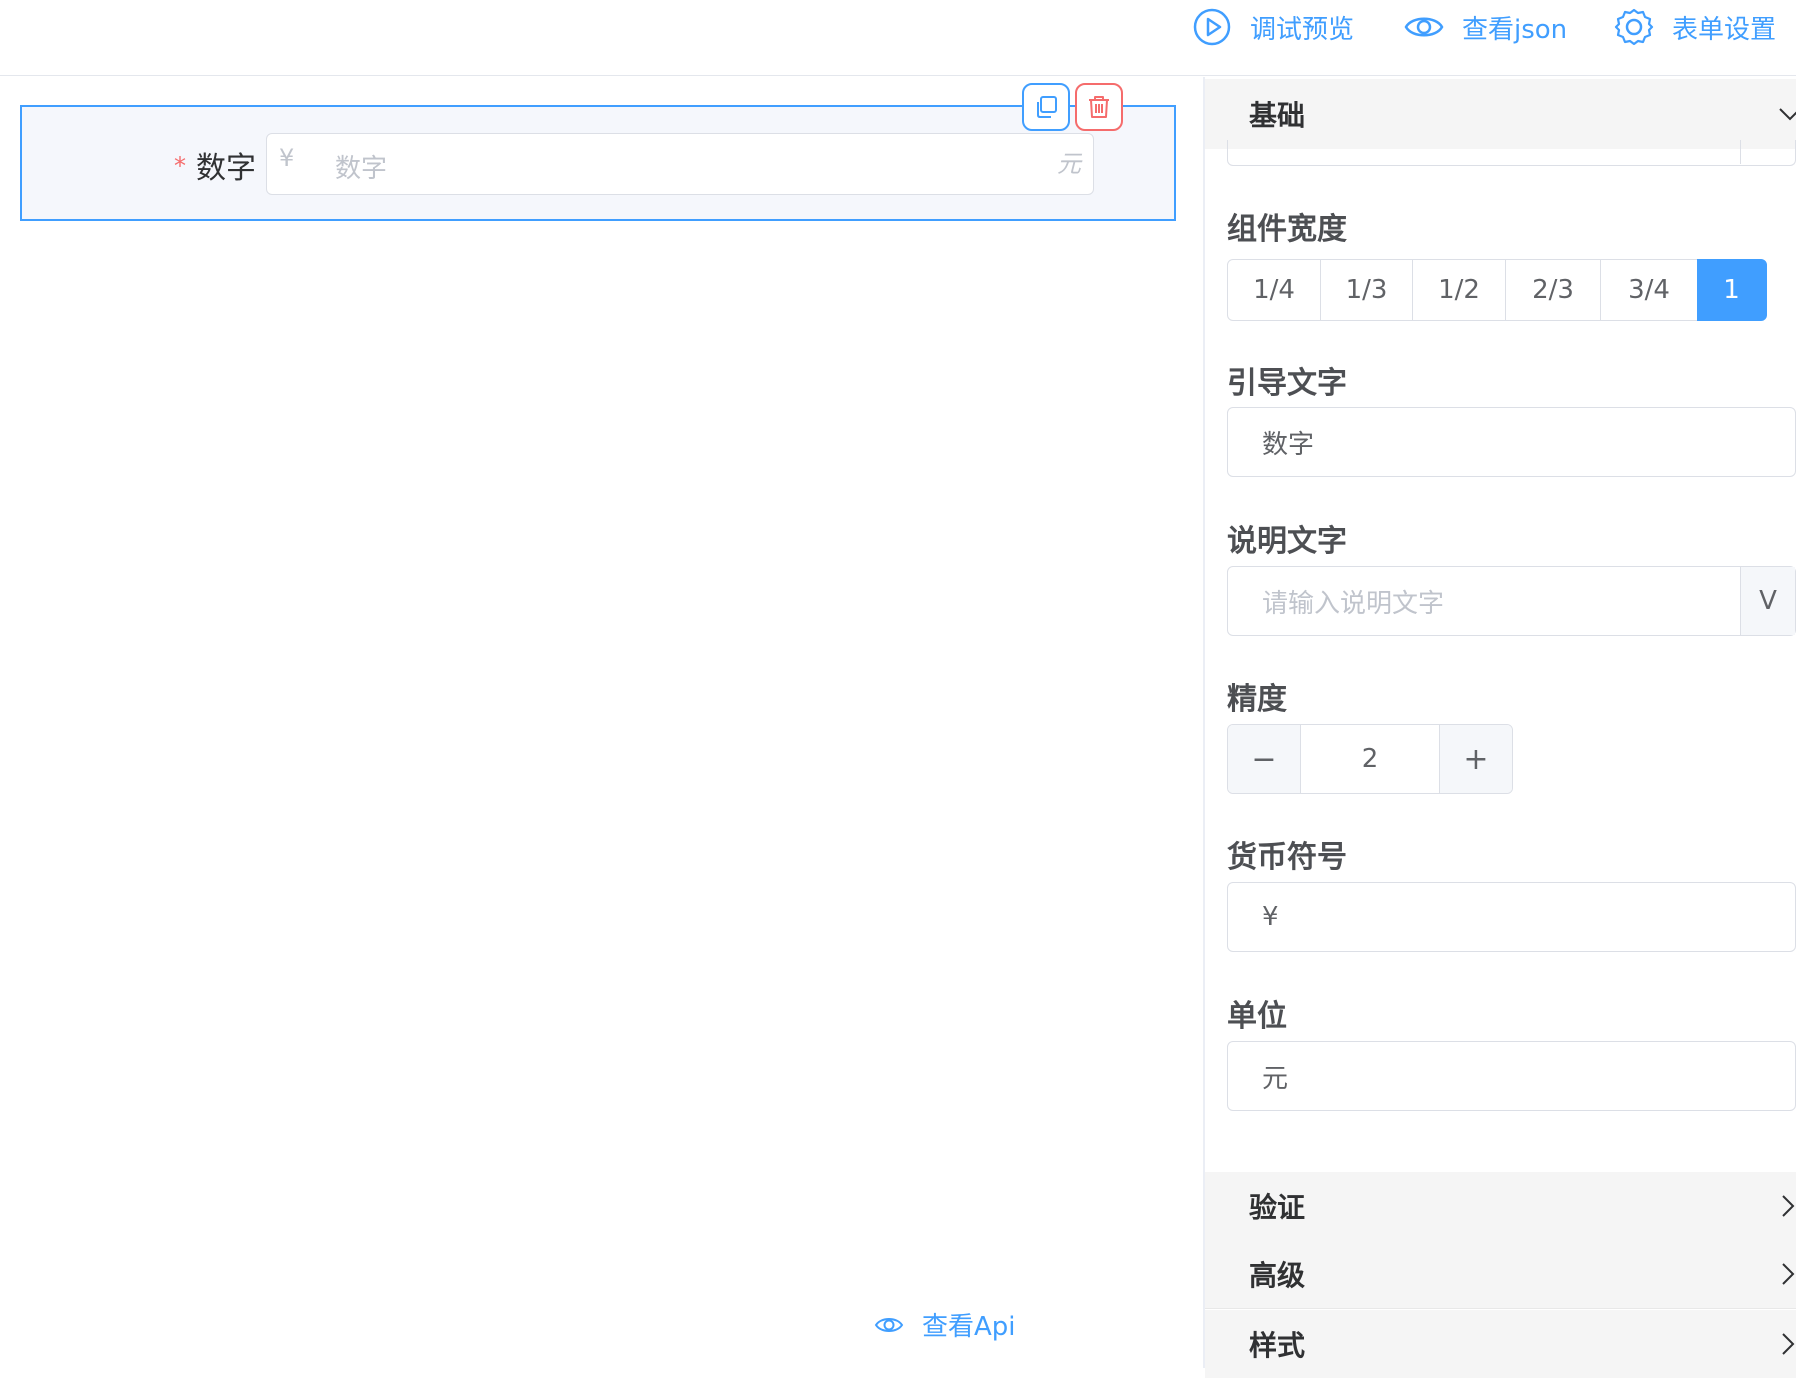  What do you see at coordinates (969, 1327) in the screenshot?
I see `view-api-label: 查看Api` at bounding box center [969, 1327].